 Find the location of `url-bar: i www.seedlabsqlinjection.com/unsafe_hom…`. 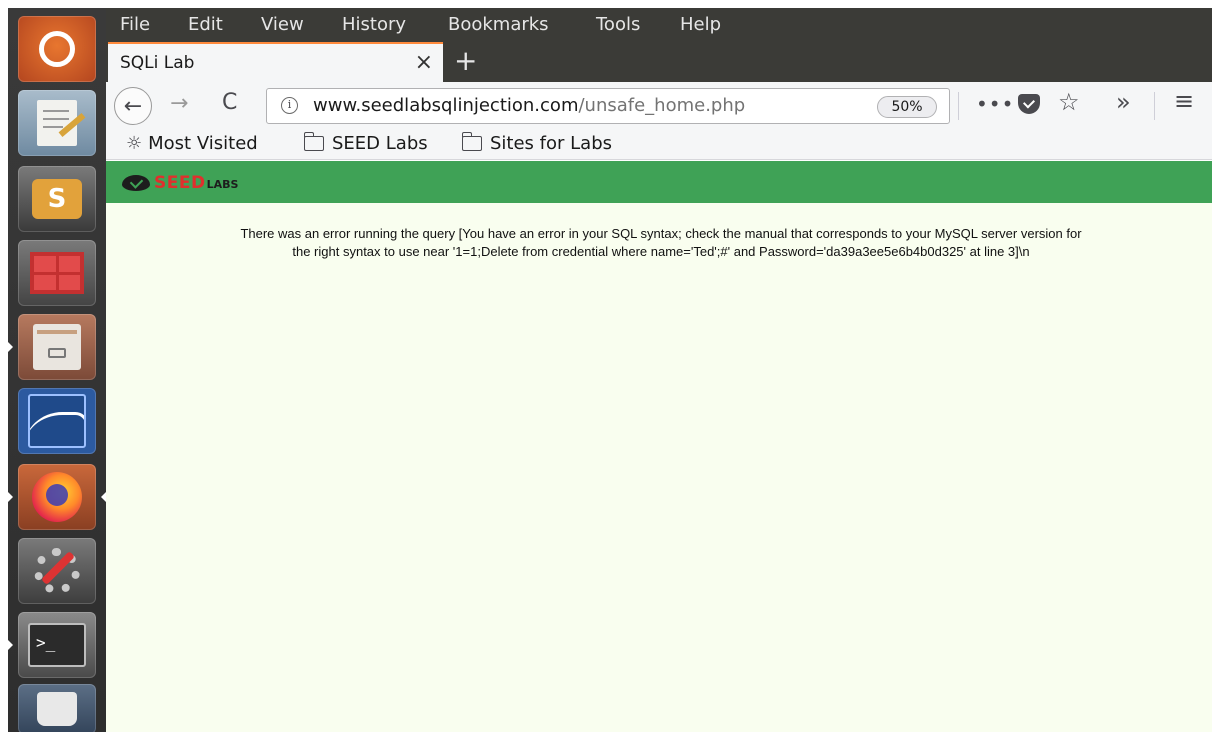

url-bar: i www.seedlabsqlinjection.com/unsafe_hom… is located at coordinates (608, 106).